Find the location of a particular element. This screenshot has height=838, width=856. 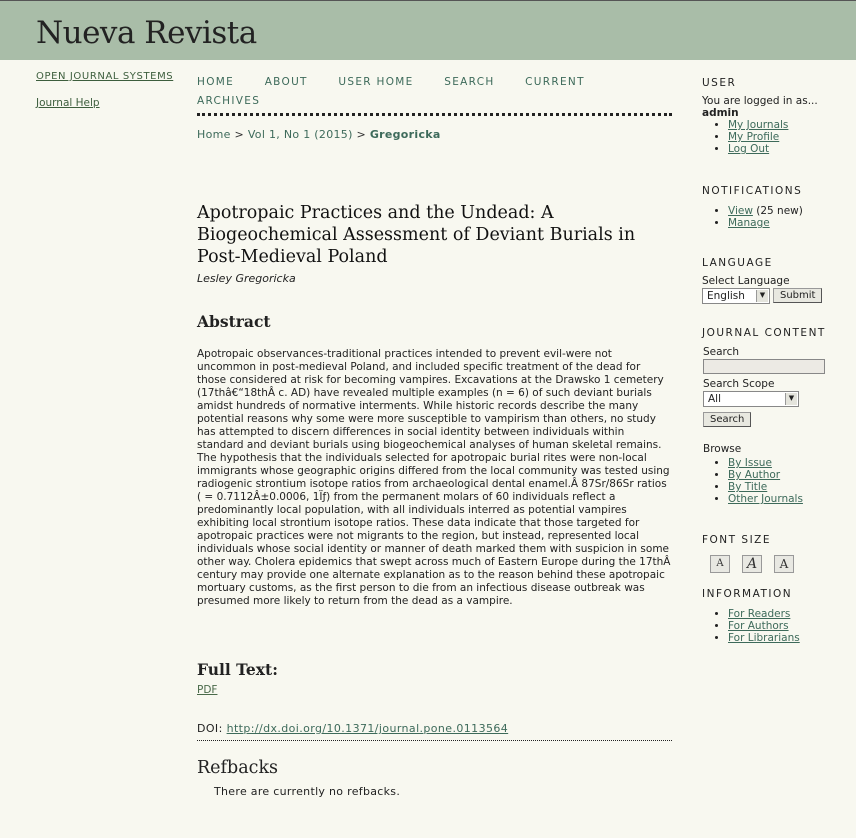

user-block-title: USER is located at coordinates (719, 83).